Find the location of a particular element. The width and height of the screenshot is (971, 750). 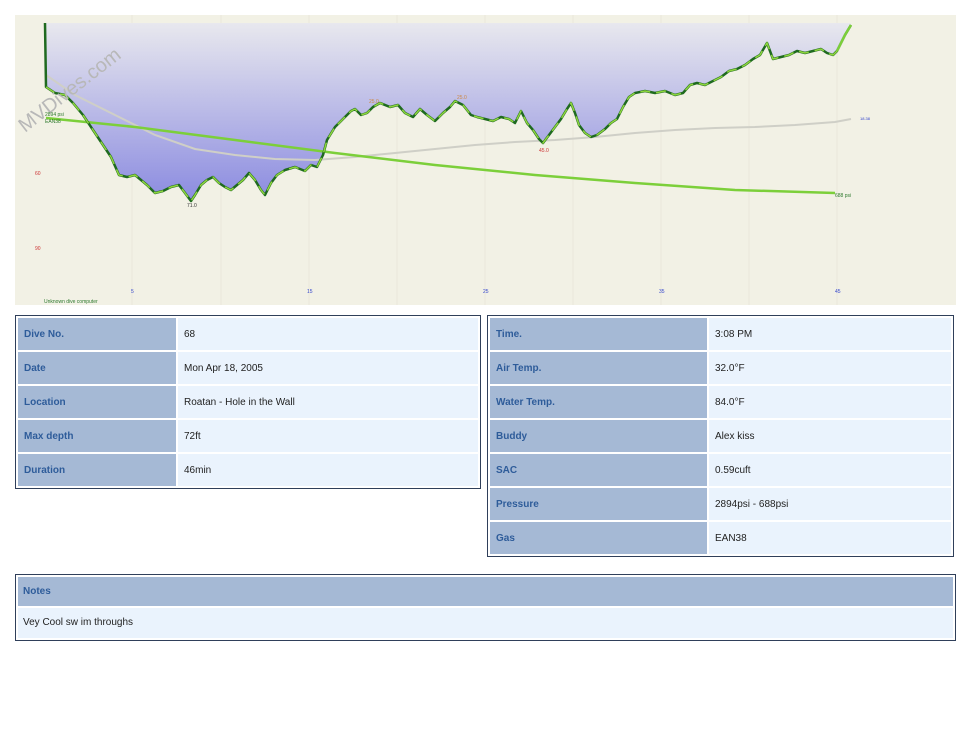

gas-value: EAN38 is located at coordinates (830, 538).